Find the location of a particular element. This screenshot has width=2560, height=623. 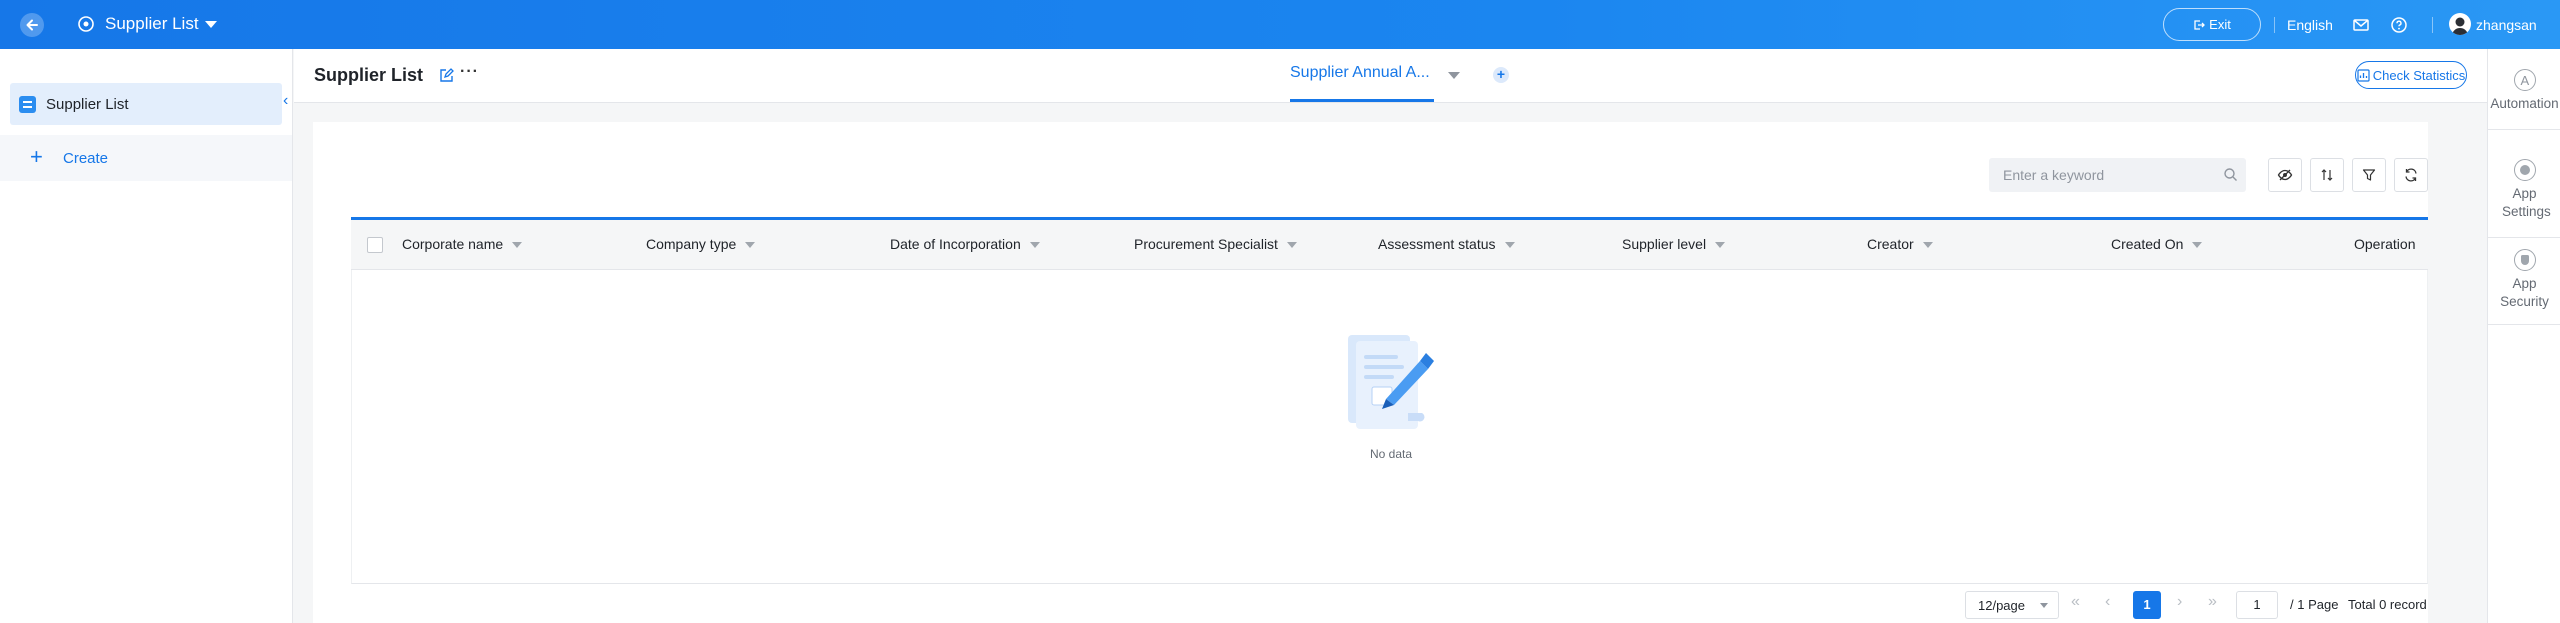

select-all-checkbox is located at coordinates (375, 245).